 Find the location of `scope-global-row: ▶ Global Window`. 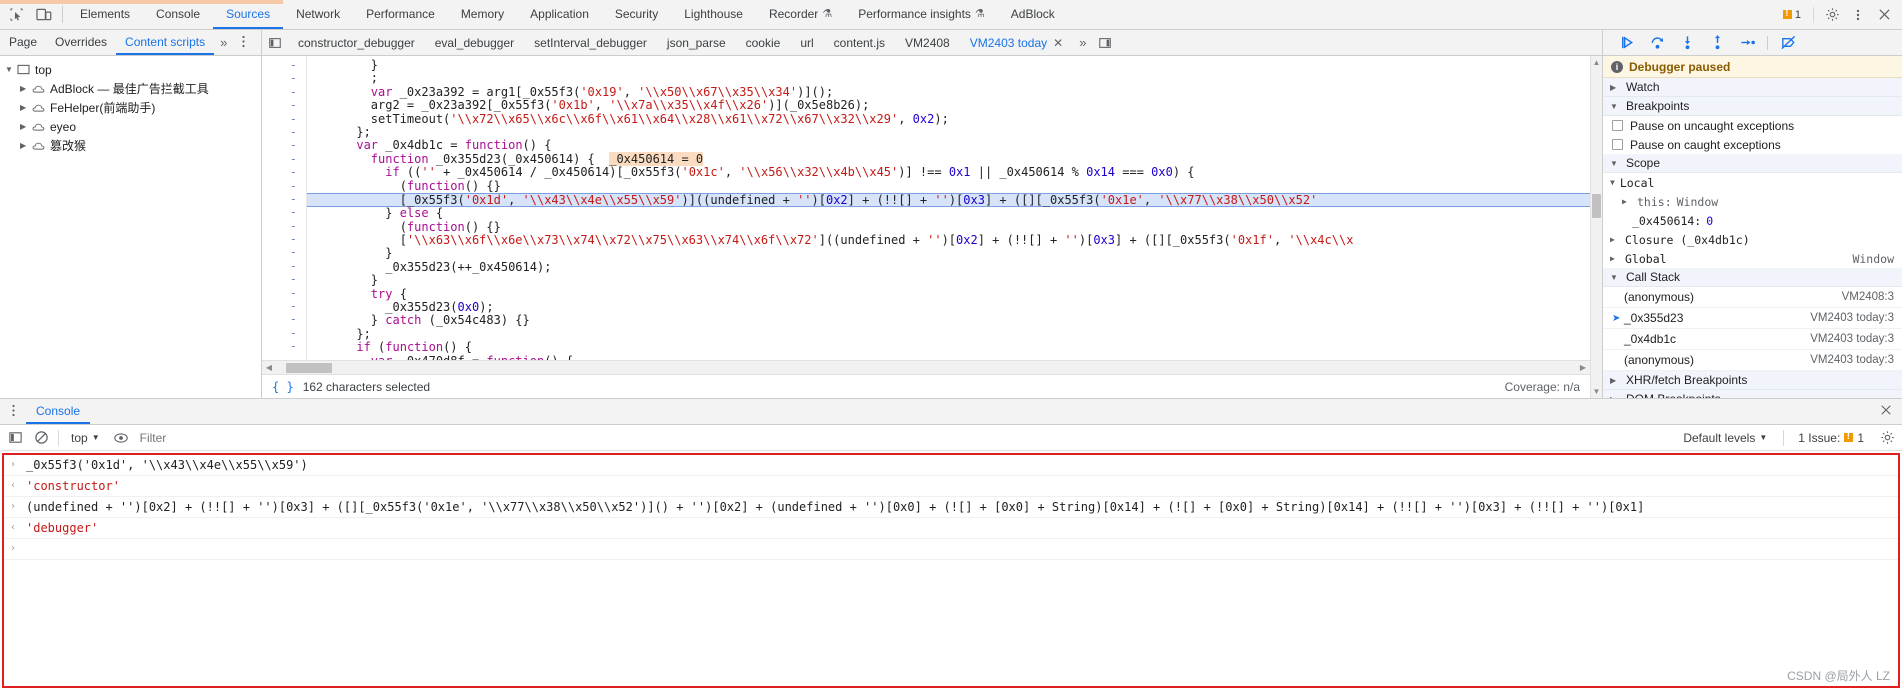

scope-global-row: ▶ Global Window is located at coordinates (1752, 258).